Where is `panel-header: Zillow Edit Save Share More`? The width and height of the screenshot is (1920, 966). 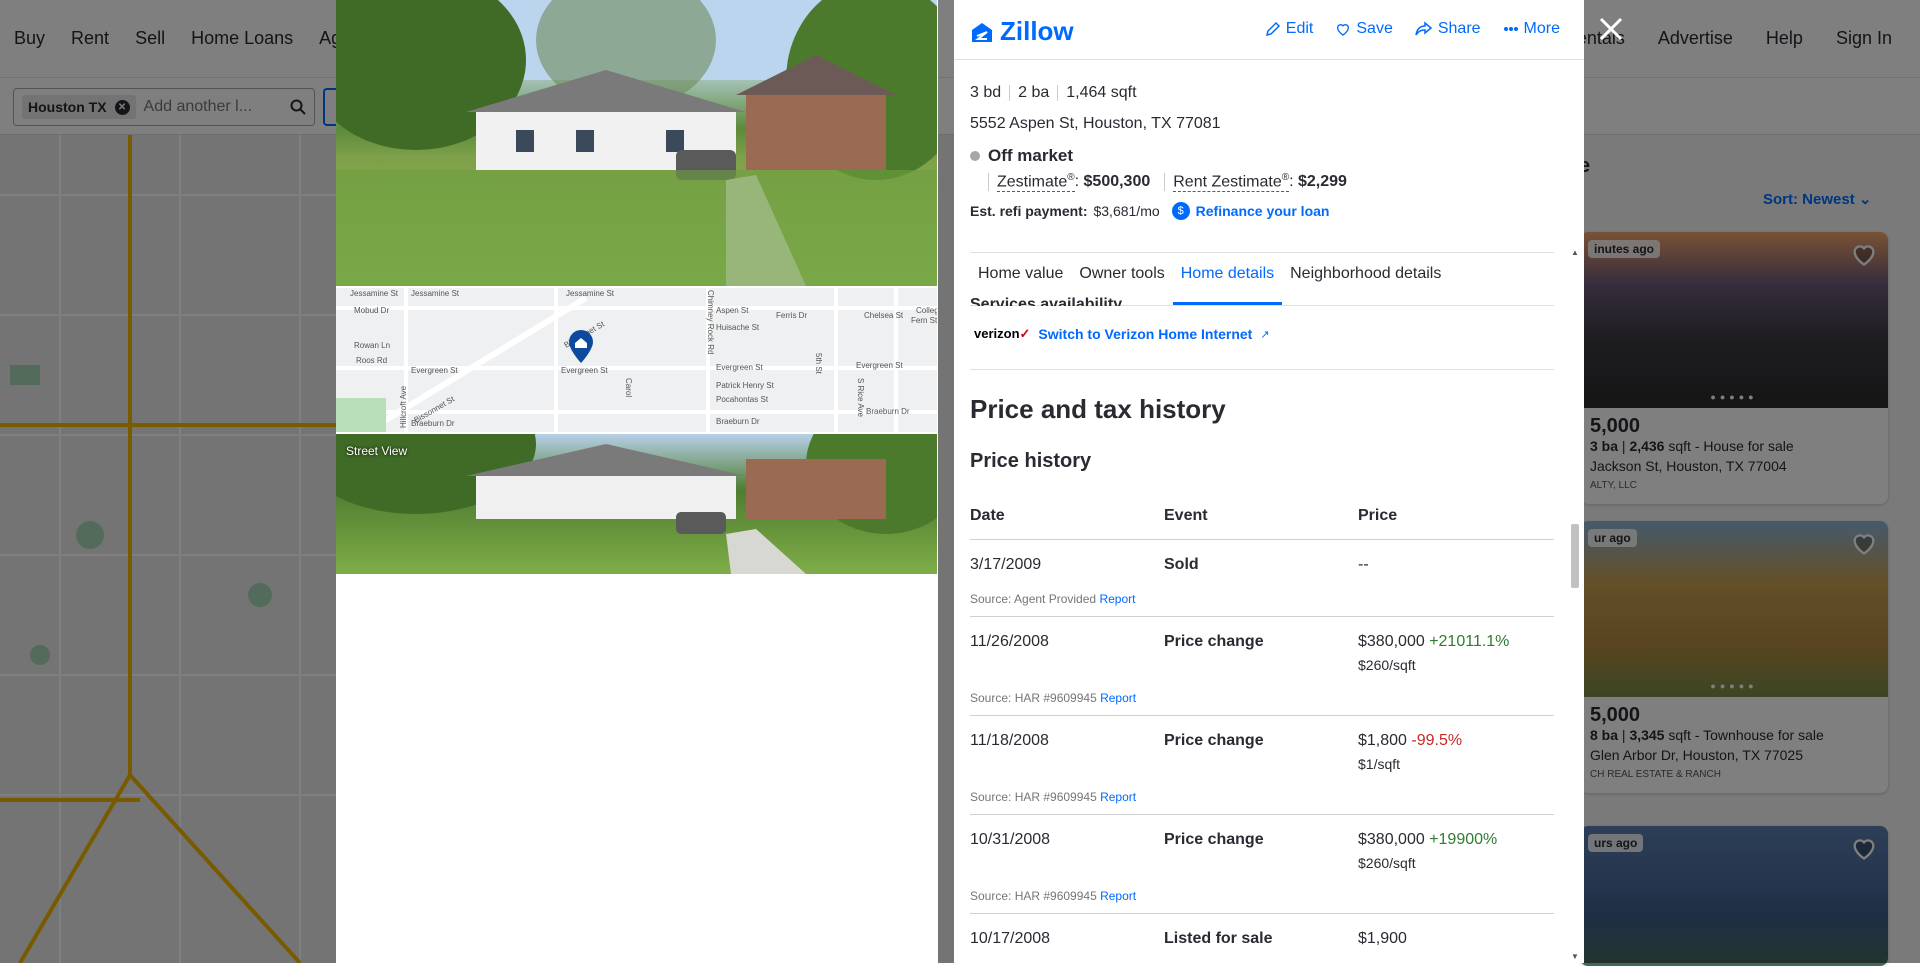 panel-header: Zillow Edit Save Share More is located at coordinates (1269, 30).